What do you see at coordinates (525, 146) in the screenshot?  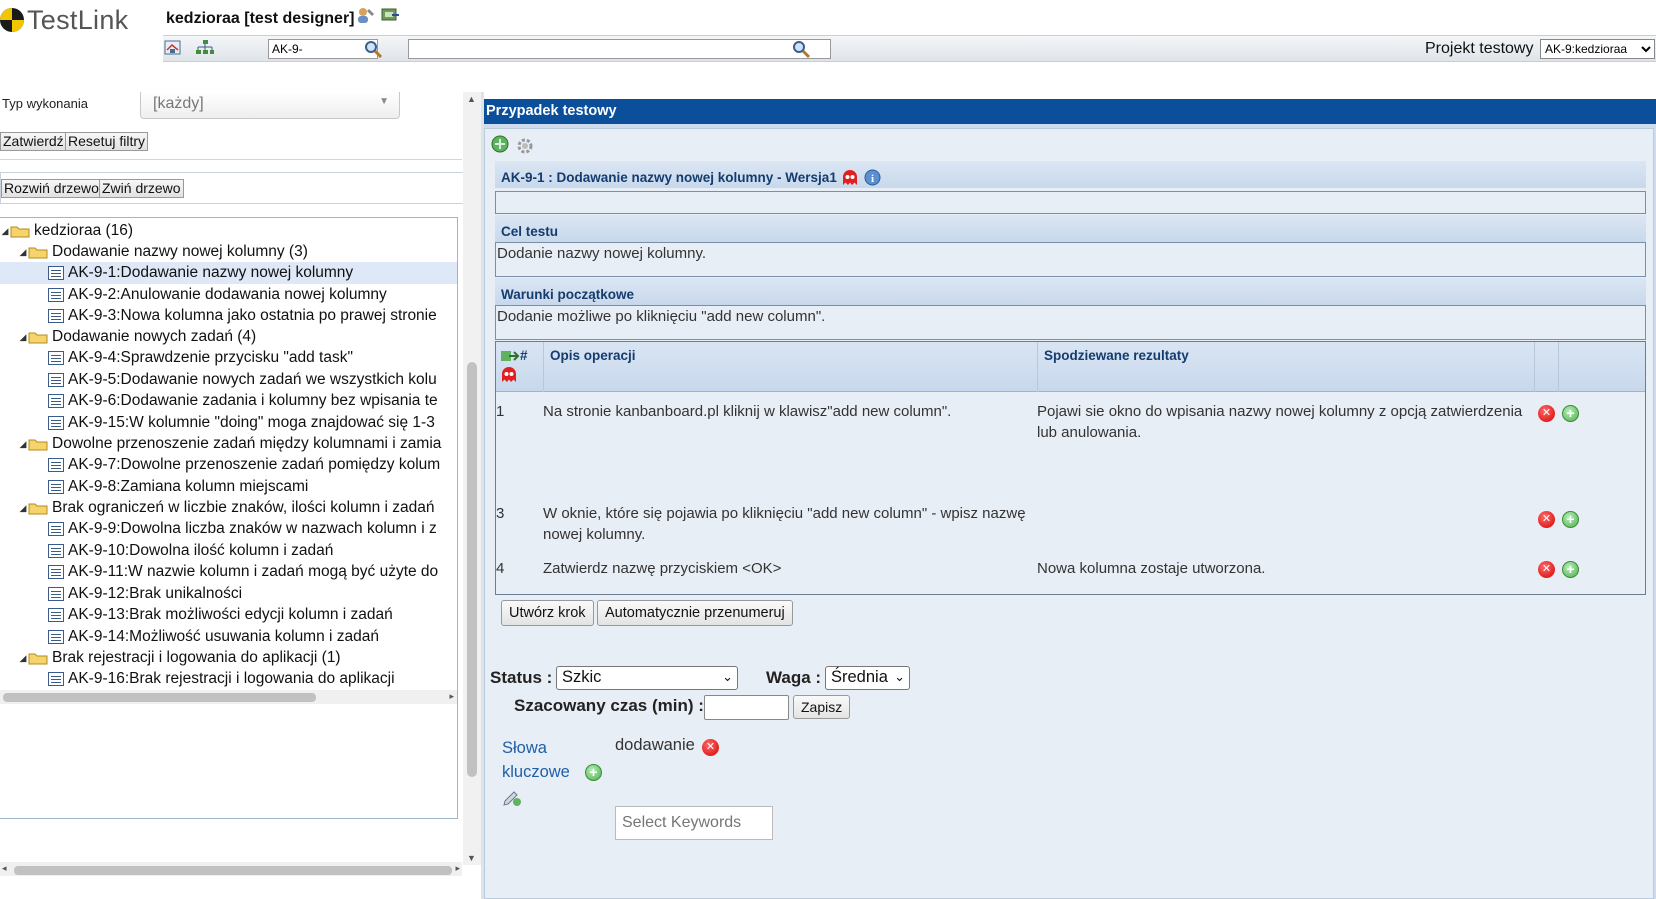 I see `gear-icon` at bounding box center [525, 146].